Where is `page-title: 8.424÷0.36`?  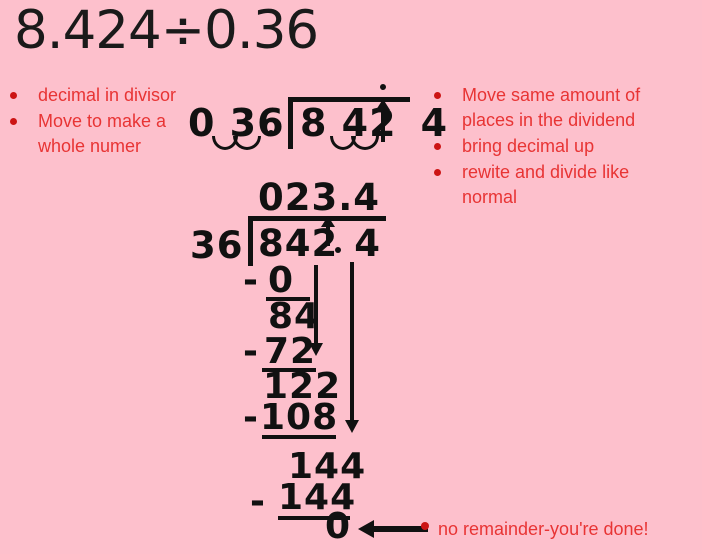 page-title: 8.424÷0.36 is located at coordinates (166, 30).